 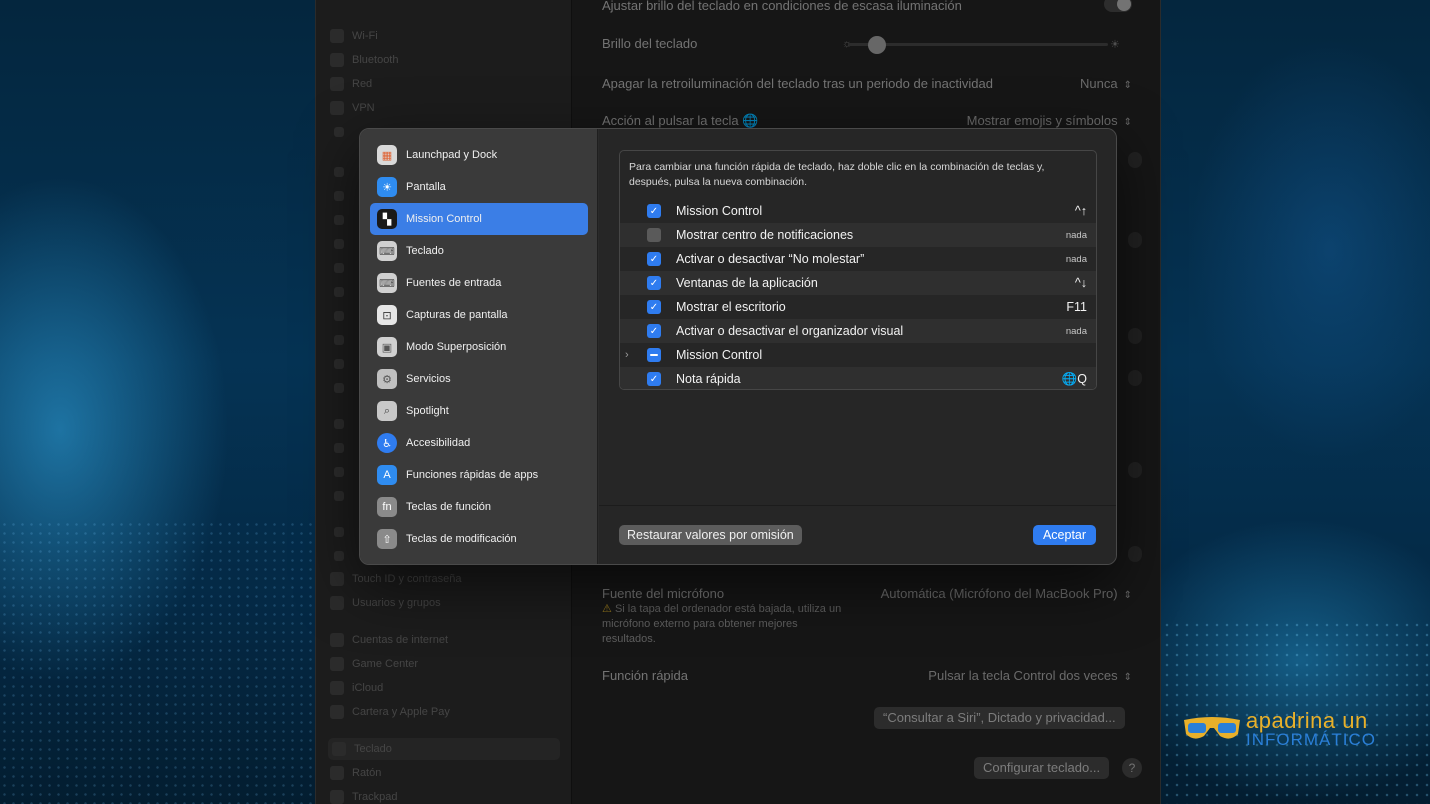 What do you see at coordinates (428, 379) in the screenshot?
I see `category-label: Servicios` at bounding box center [428, 379].